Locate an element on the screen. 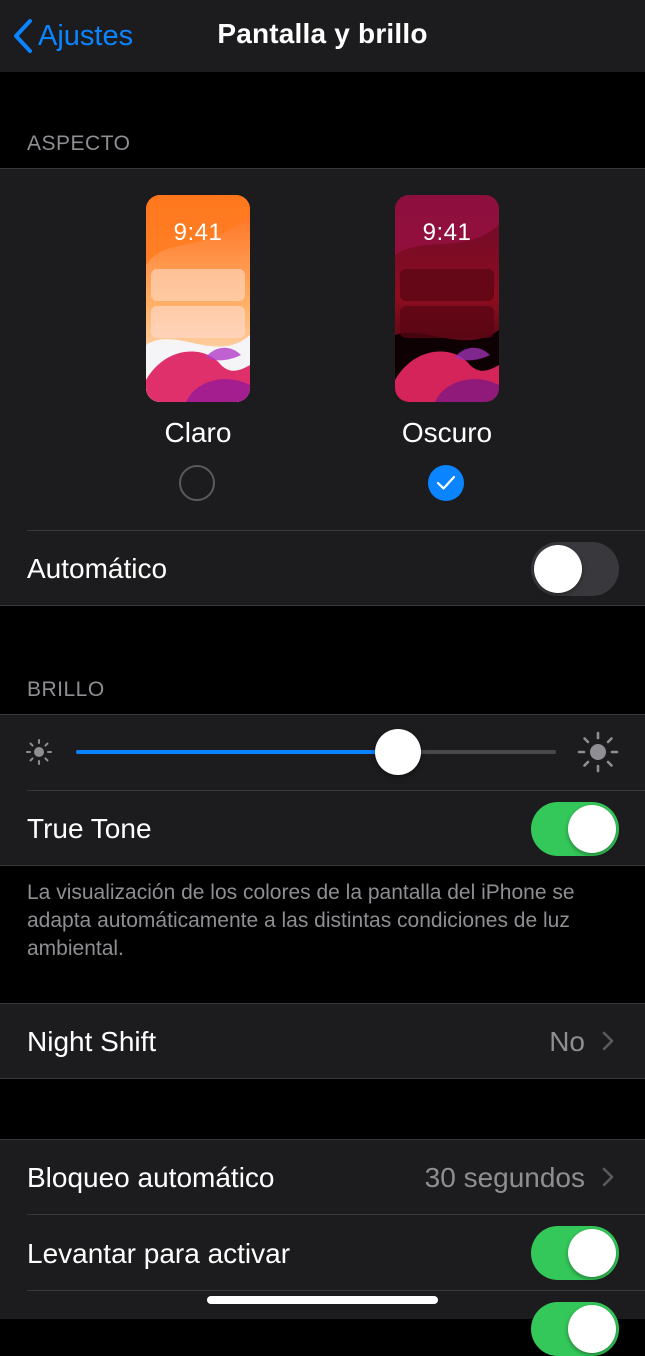 This screenshot has height=1356, width=645. true-tone-toggle is located at coordinates (575, 829).